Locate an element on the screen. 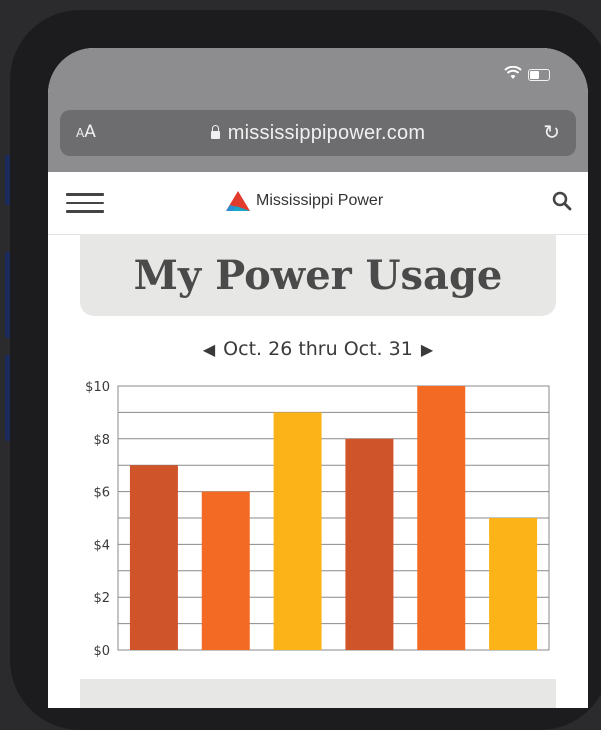 Image resolution: width=601 pixels, height=730 pixels. previous-range-button: ◀ is located at coordinates (209, 349).